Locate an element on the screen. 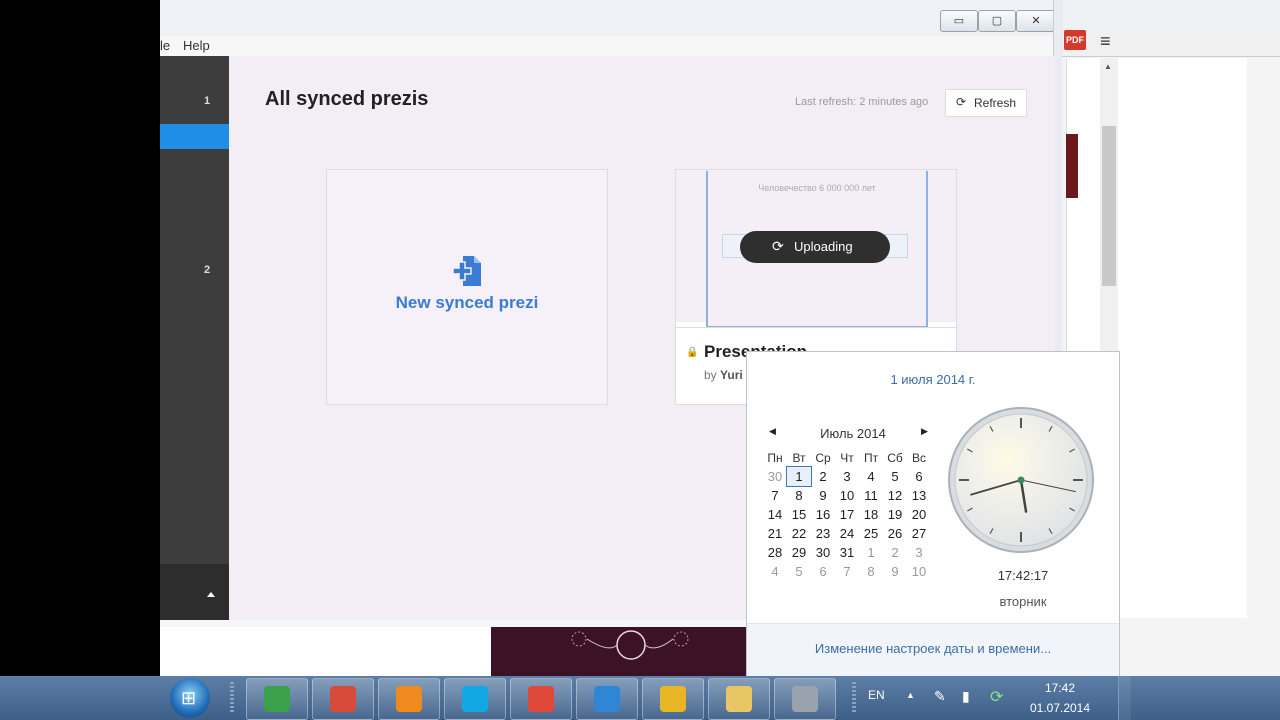  sidebar: 1 2 is located at coordinates (194, 338).